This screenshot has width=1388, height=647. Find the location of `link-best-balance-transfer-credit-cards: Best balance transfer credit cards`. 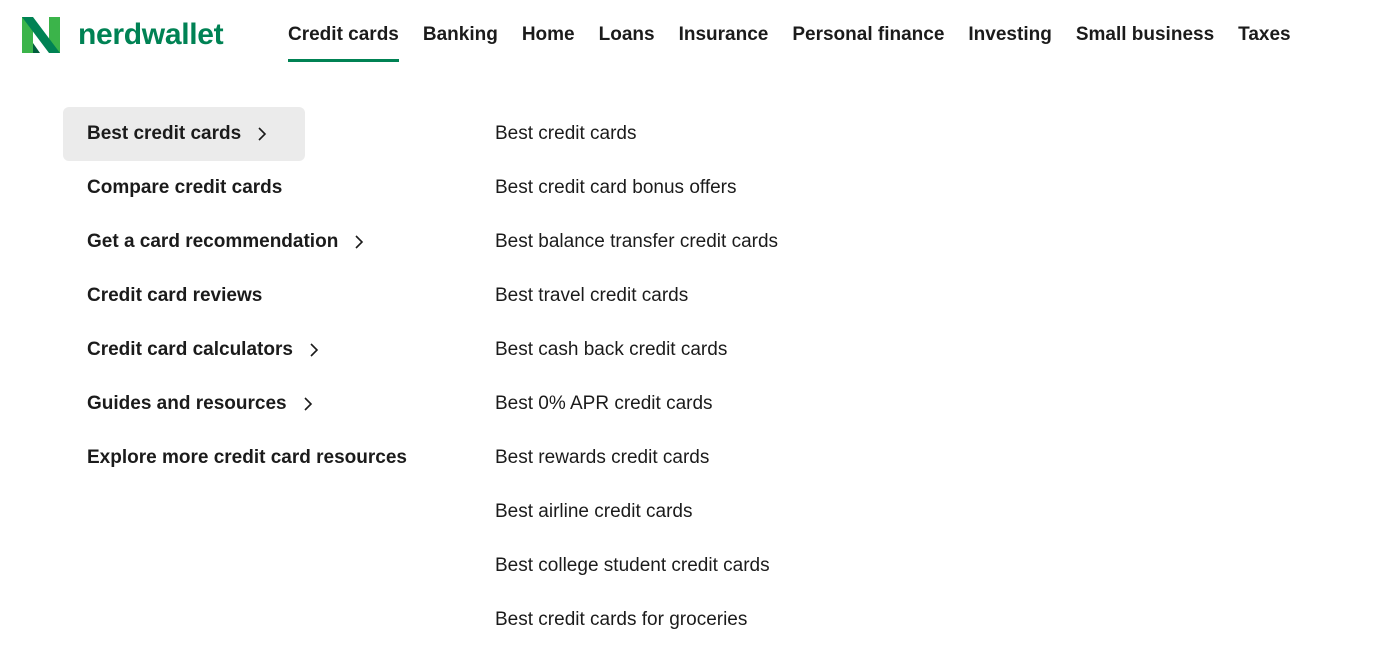

link-best-balance-transfer-credit-cards: Best balance transfer credit cards is located at coordinates (636, 242).